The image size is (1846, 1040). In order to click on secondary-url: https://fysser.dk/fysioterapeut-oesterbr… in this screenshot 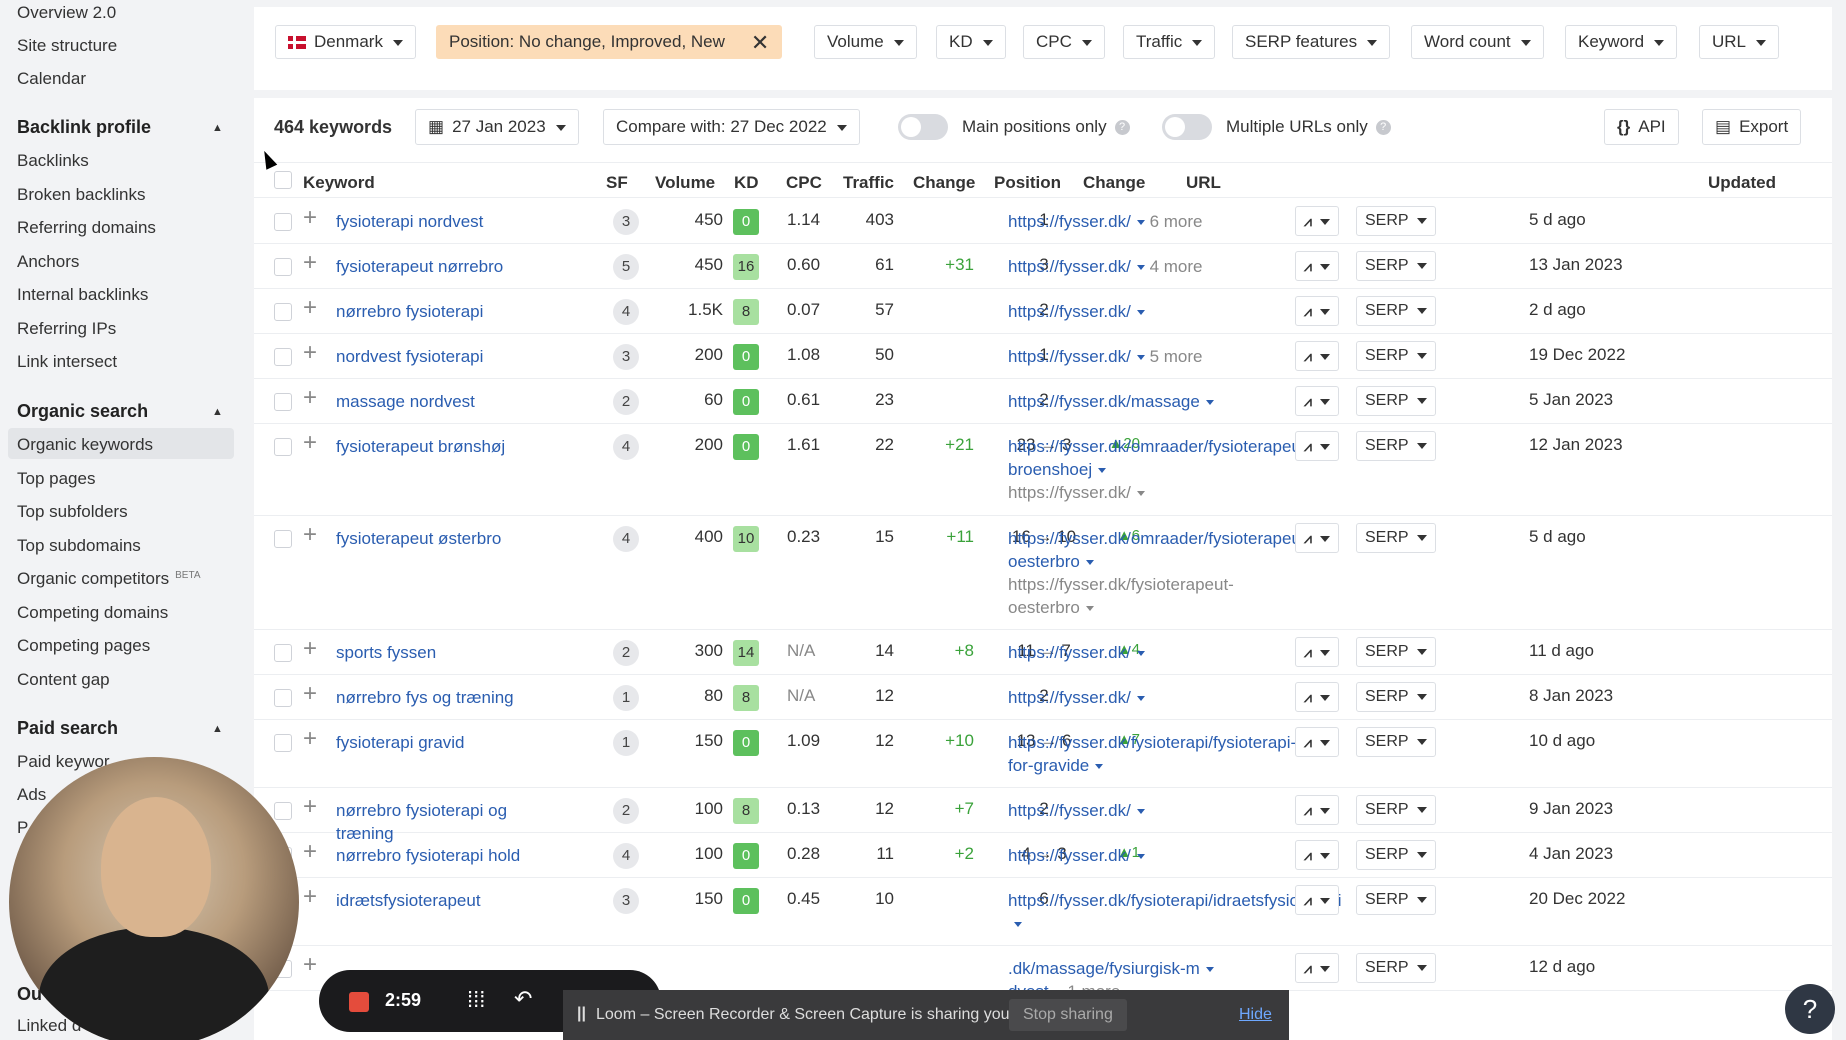, I will do `click(1148, 596)`.